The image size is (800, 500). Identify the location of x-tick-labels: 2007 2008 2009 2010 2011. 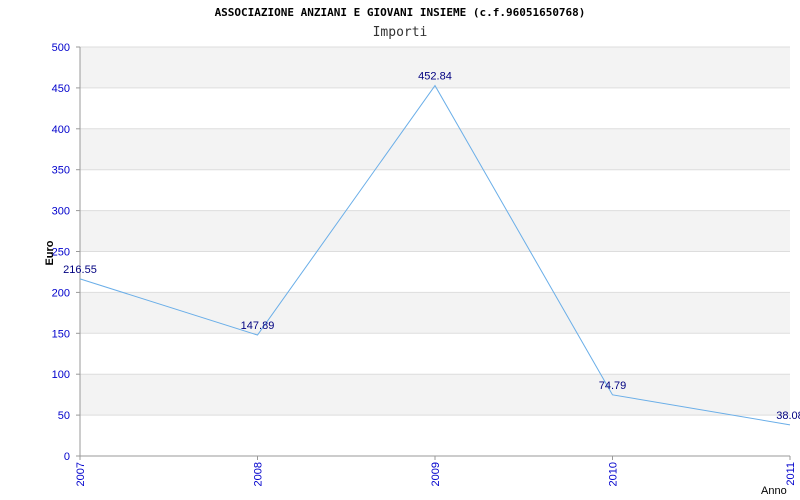
(436, 471).